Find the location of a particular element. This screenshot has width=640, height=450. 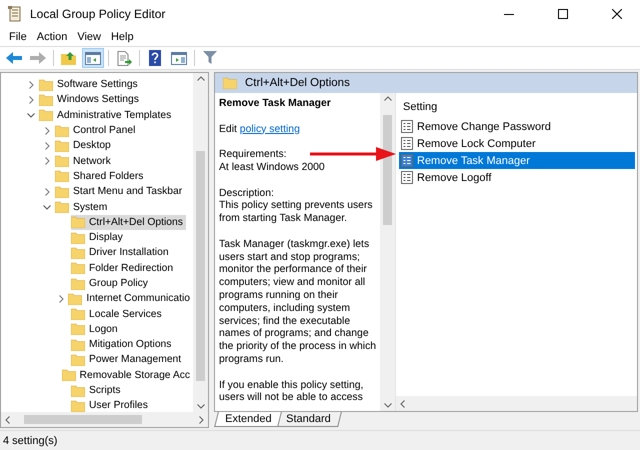

requirements-text: At least Windows 2000 is located at coordinates (272, 168).